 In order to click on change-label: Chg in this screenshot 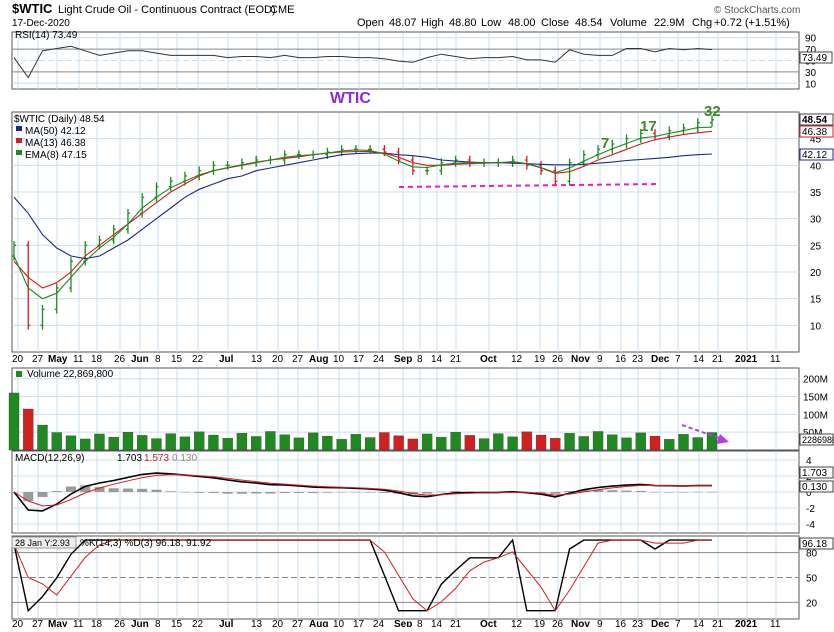, I will do `click(702, 23)`.